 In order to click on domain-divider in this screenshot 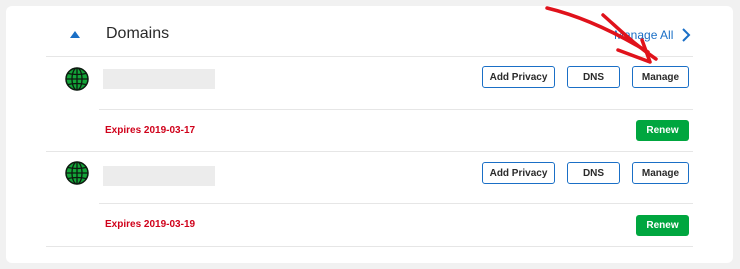, I will do `click(369, 151)`.